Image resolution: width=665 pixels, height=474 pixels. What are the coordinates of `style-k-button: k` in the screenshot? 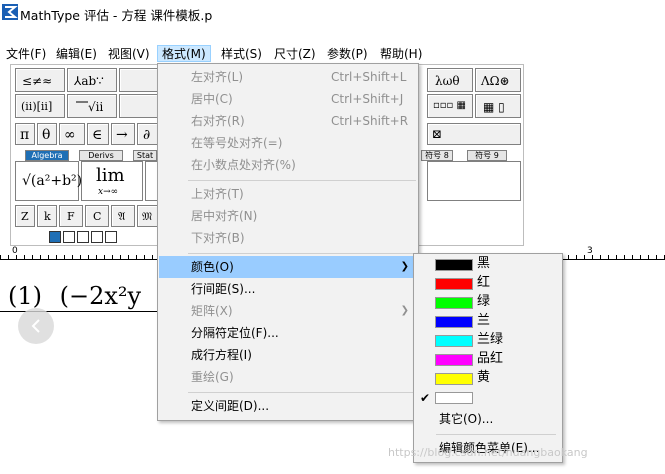 It's located at (47, 216).